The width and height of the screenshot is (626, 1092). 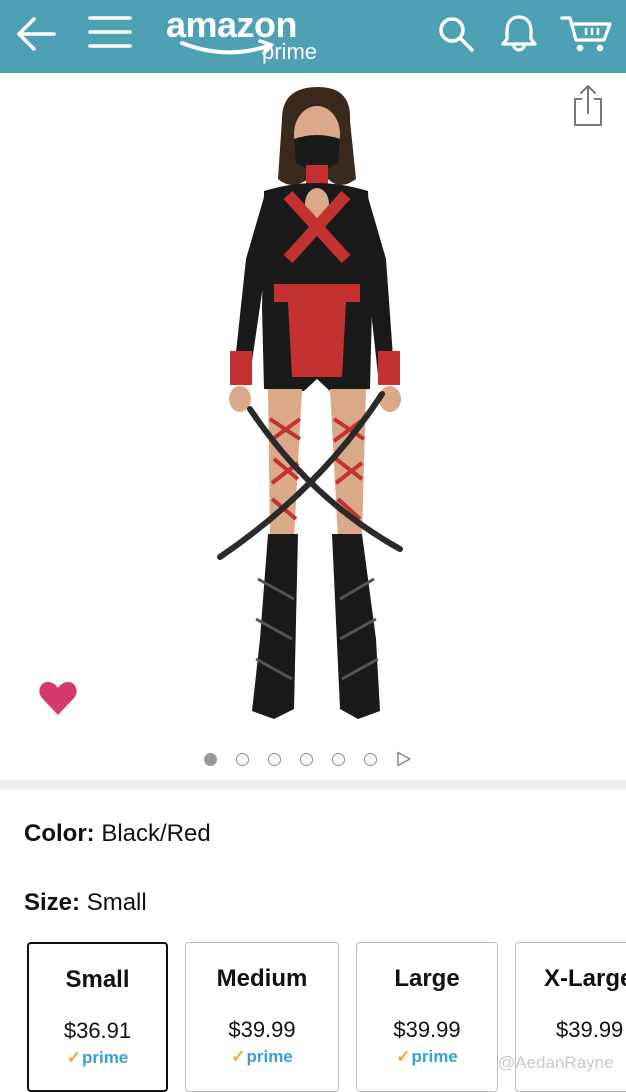 What do you see at coordinates (427, 978) in the screenshot?
I see `size-option-name: Large` at bounding box center [427, 978].